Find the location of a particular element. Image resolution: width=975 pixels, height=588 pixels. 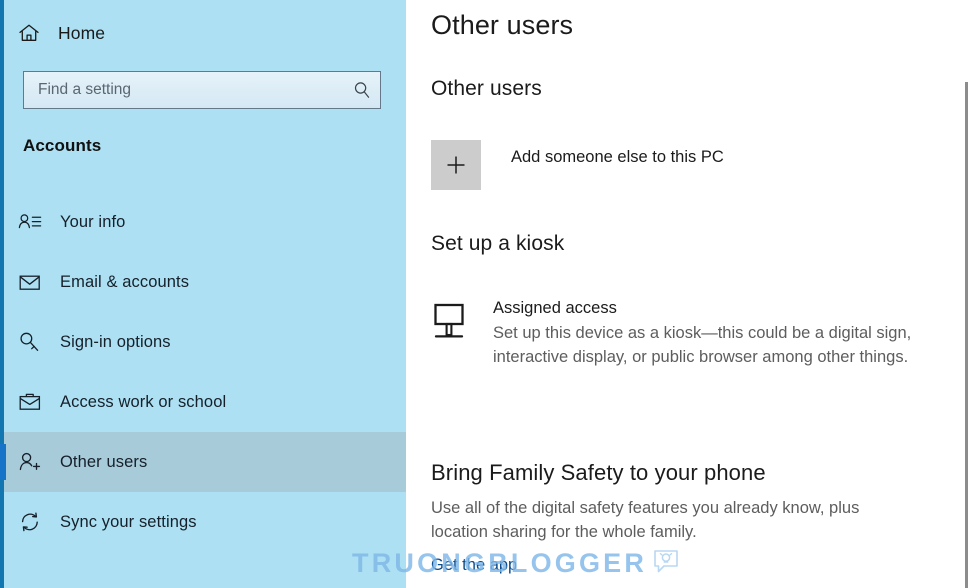

sidebar-item-your-info: Your info is located at coordinates (203, 222).